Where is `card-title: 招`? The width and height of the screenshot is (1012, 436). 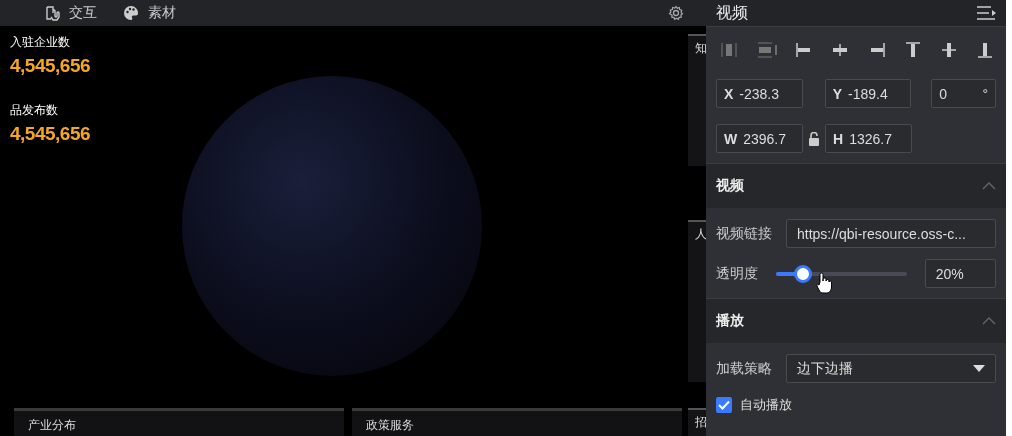
card-title: 招 is located at coordinates (700, 422).